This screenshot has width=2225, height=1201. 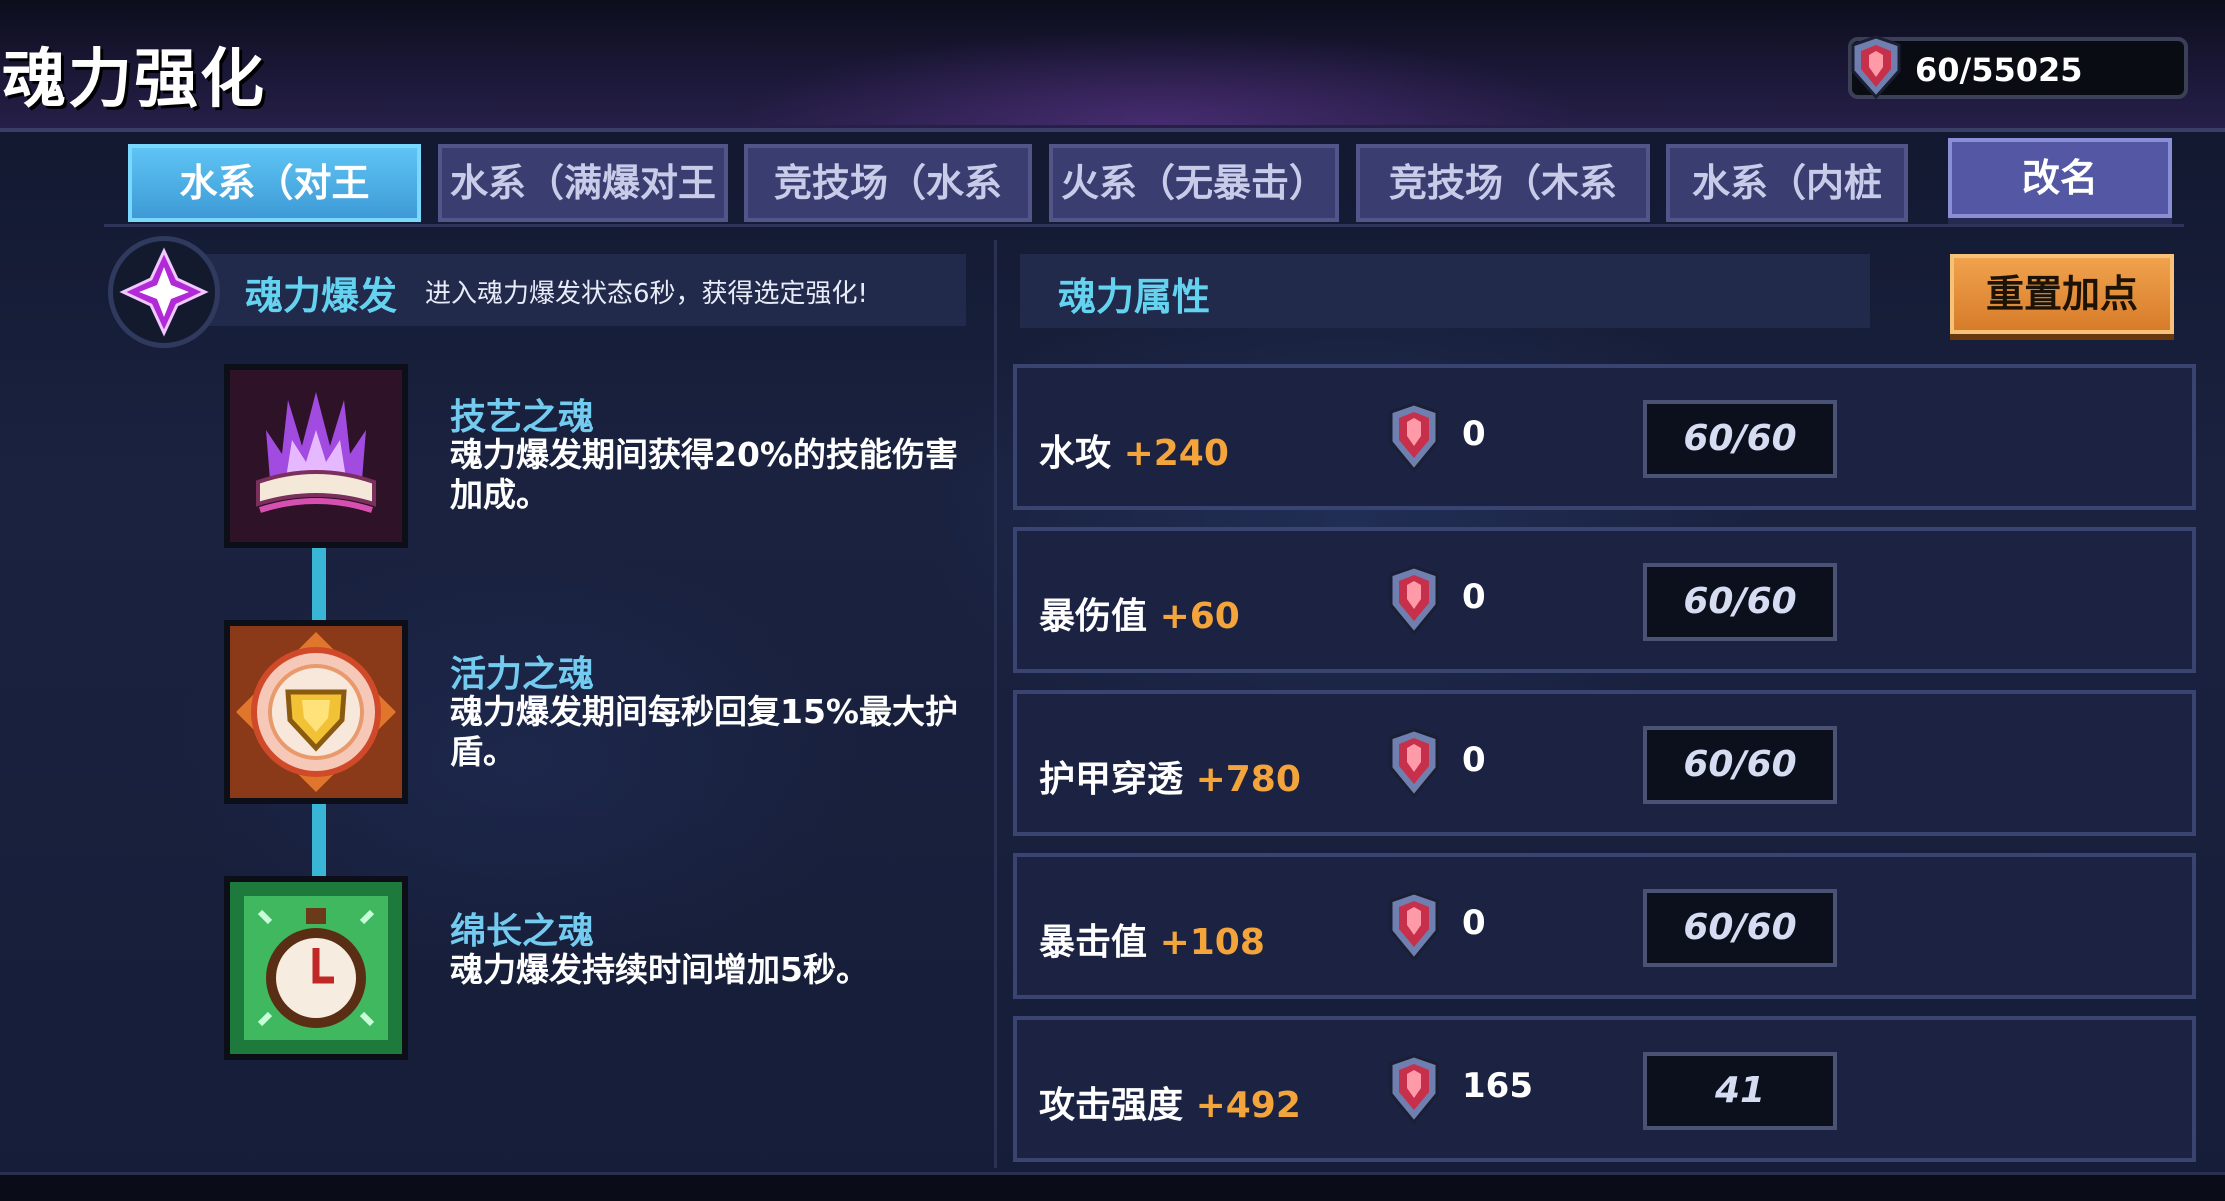 I want to click on attribute-name: 攻击强度 +492, so click(x=1170, y=1105).